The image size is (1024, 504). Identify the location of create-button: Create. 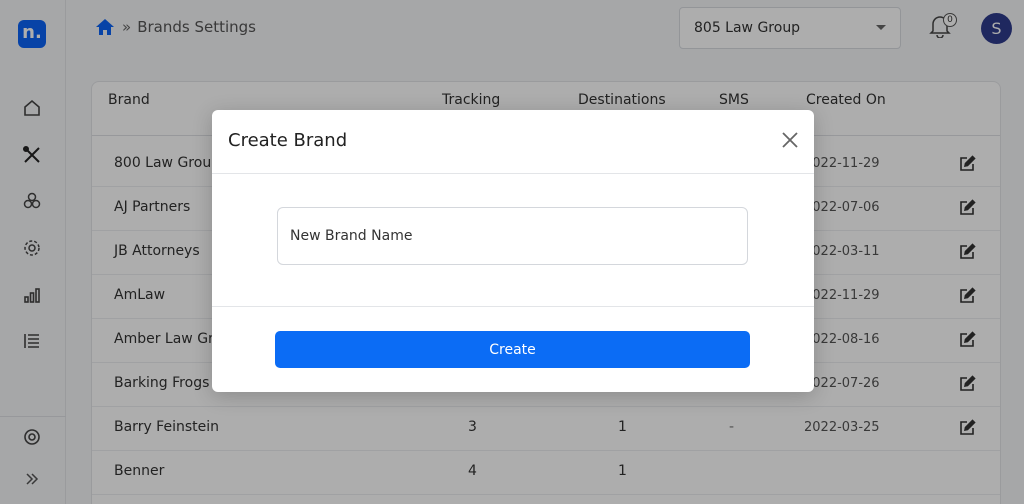
(512, 349).